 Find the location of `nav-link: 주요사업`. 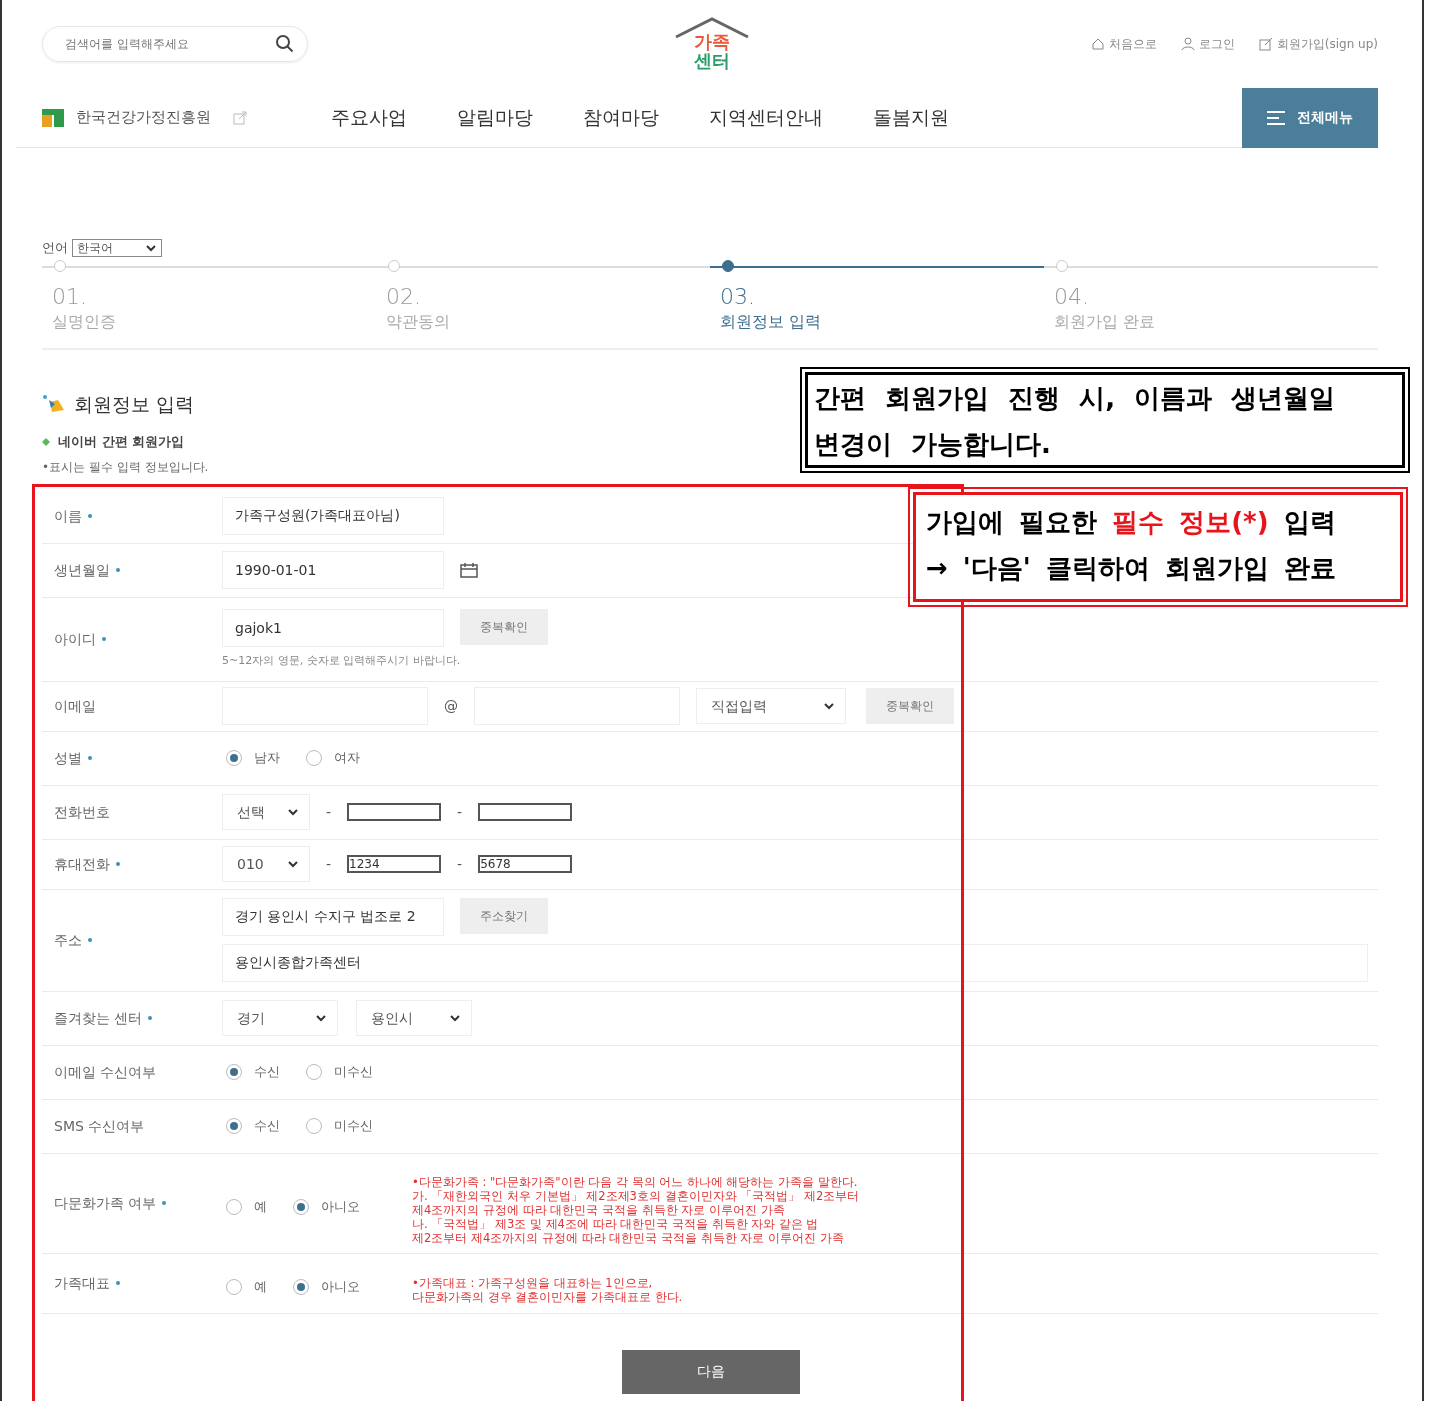

nav-link: 주요사업 is located at coordinates (369, 117).